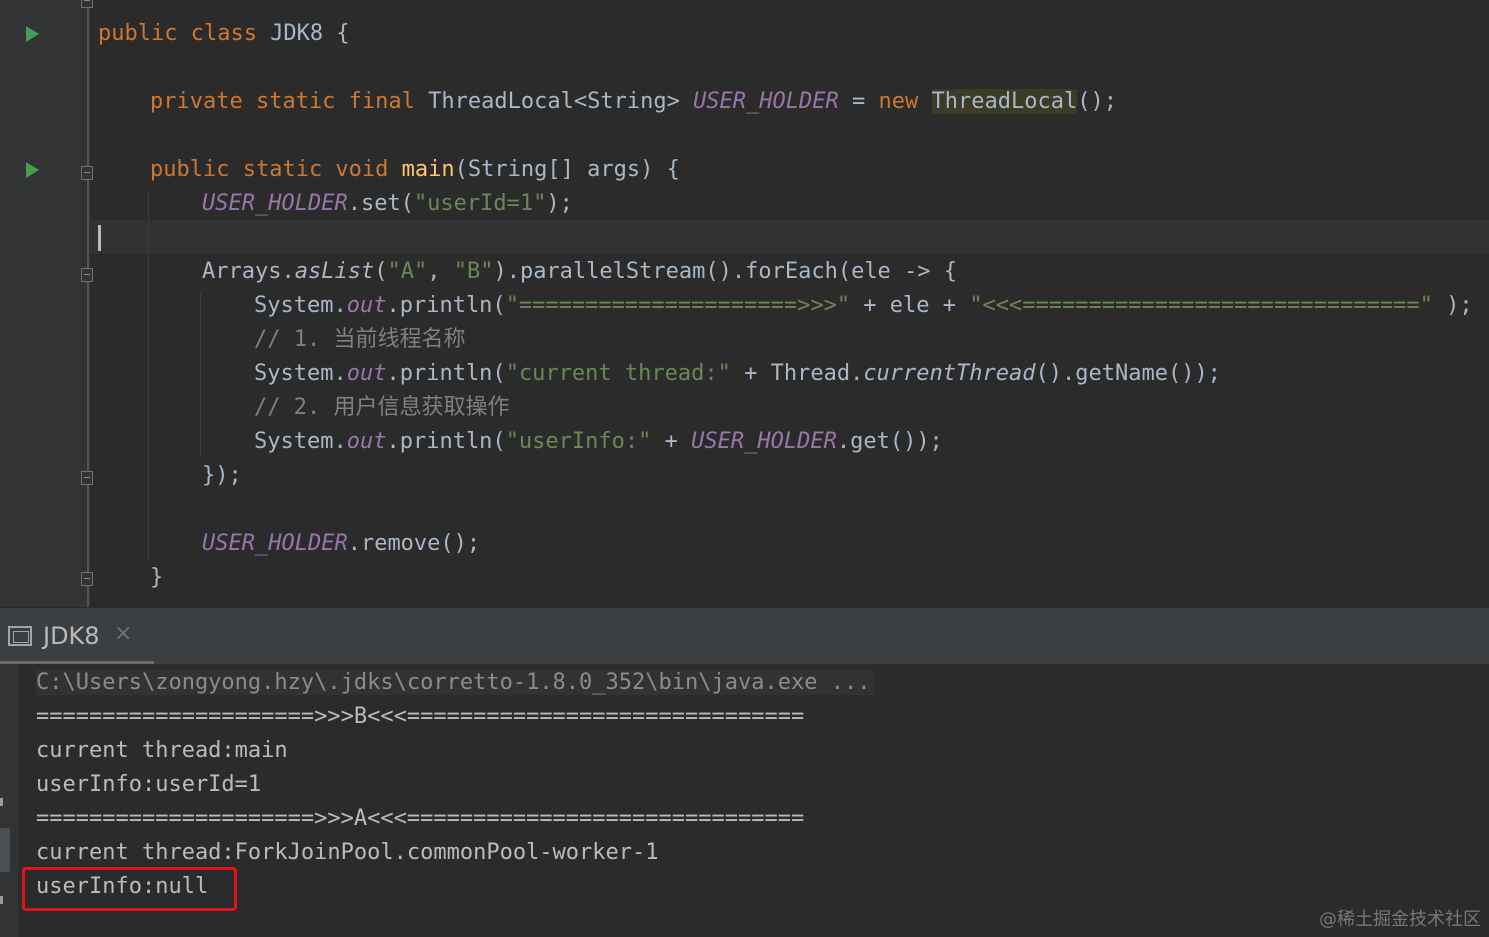  Describe the element at coordinates (149, 784) in the screenshot. I see `console-line: userInfo:userId=1` at that location.